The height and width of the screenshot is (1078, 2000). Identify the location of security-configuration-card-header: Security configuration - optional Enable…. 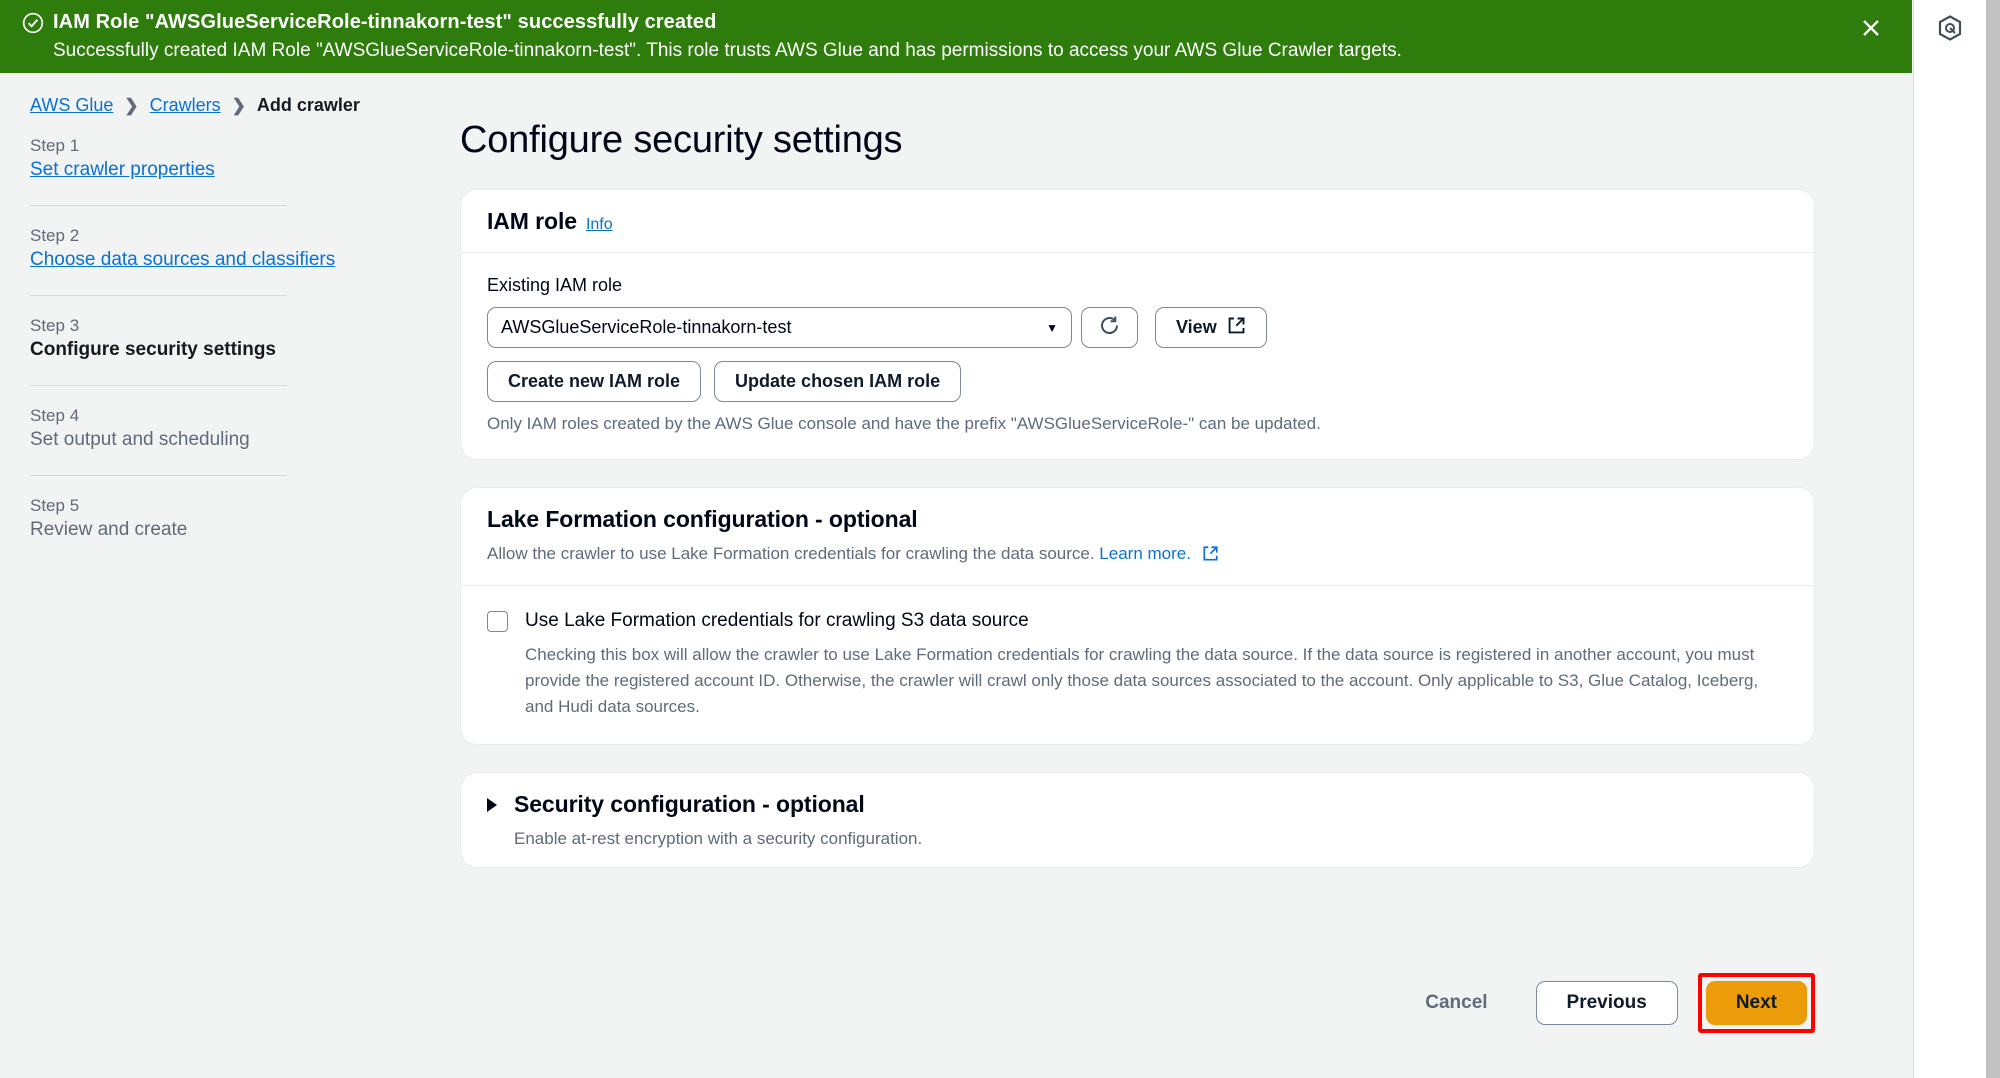
(1137, 820).